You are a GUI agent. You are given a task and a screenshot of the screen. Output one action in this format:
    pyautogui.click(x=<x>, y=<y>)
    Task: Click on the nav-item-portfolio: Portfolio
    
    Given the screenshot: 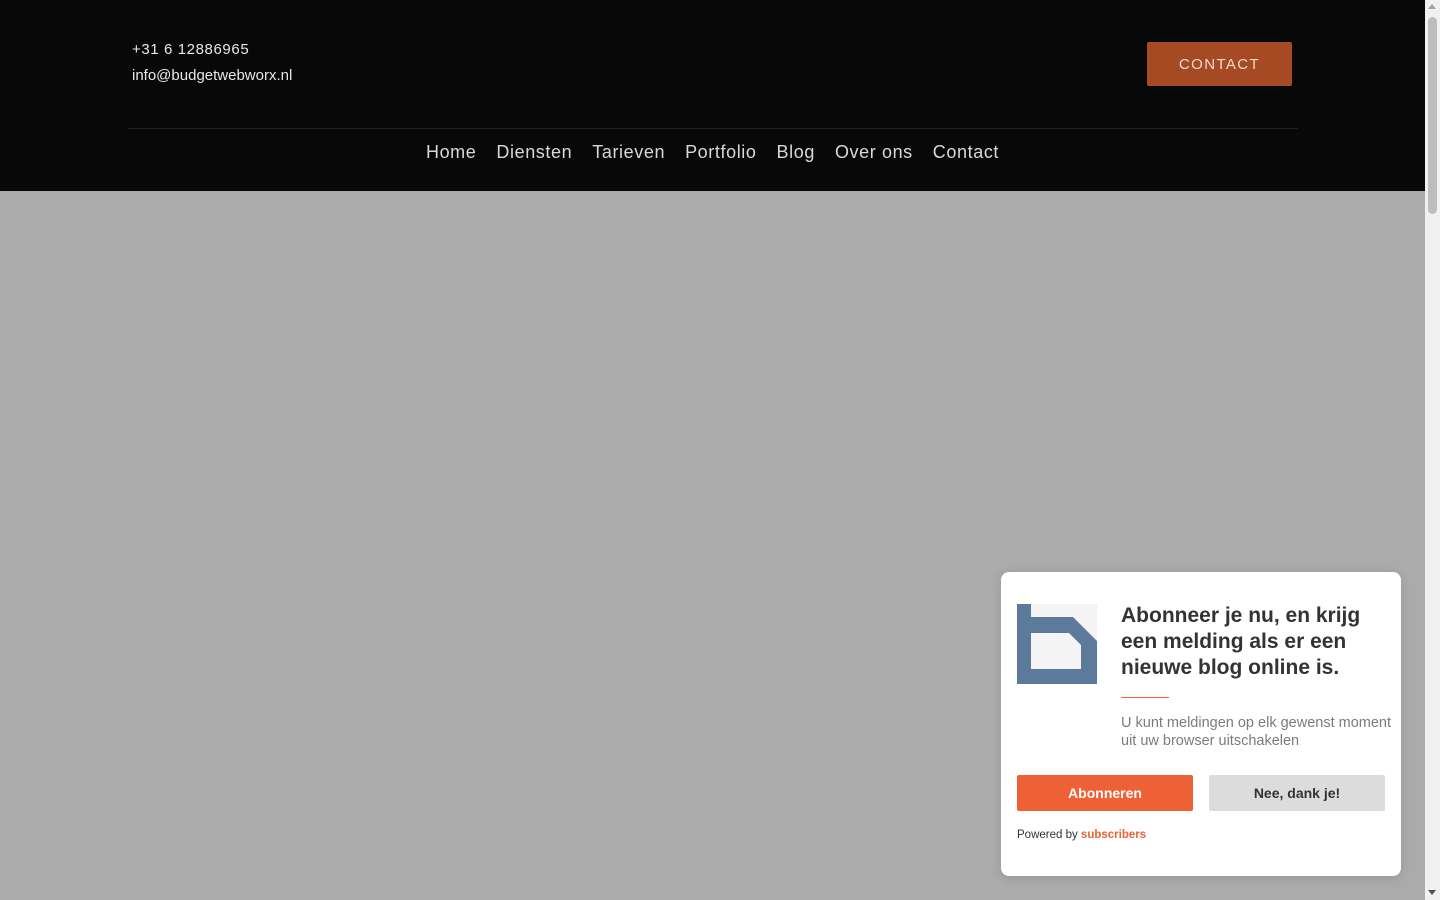 What is the action you would take?
    pyautogui.click(x=720, y=152)
    